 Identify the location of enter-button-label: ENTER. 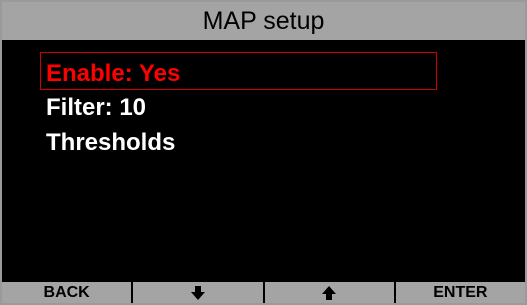
(460, 292).